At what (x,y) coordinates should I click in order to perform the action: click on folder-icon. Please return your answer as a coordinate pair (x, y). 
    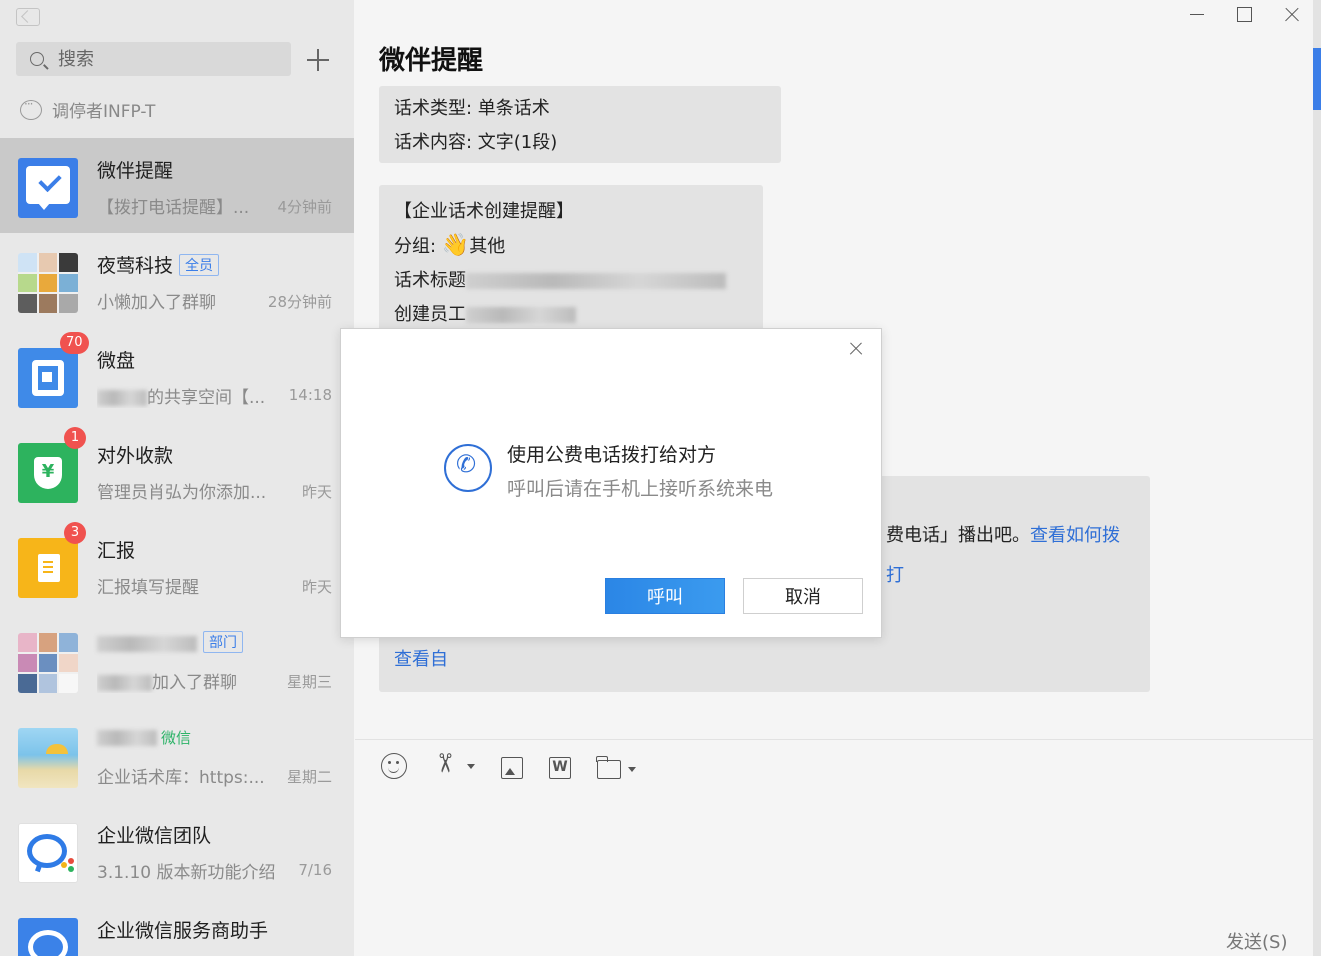
    Looking at the image, I should click on (616, 767).